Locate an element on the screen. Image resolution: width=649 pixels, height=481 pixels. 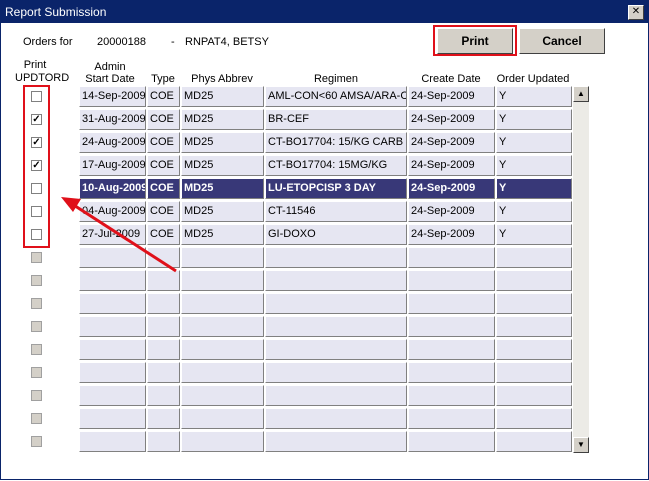
arrow-head is located at coordinates (71, 204).